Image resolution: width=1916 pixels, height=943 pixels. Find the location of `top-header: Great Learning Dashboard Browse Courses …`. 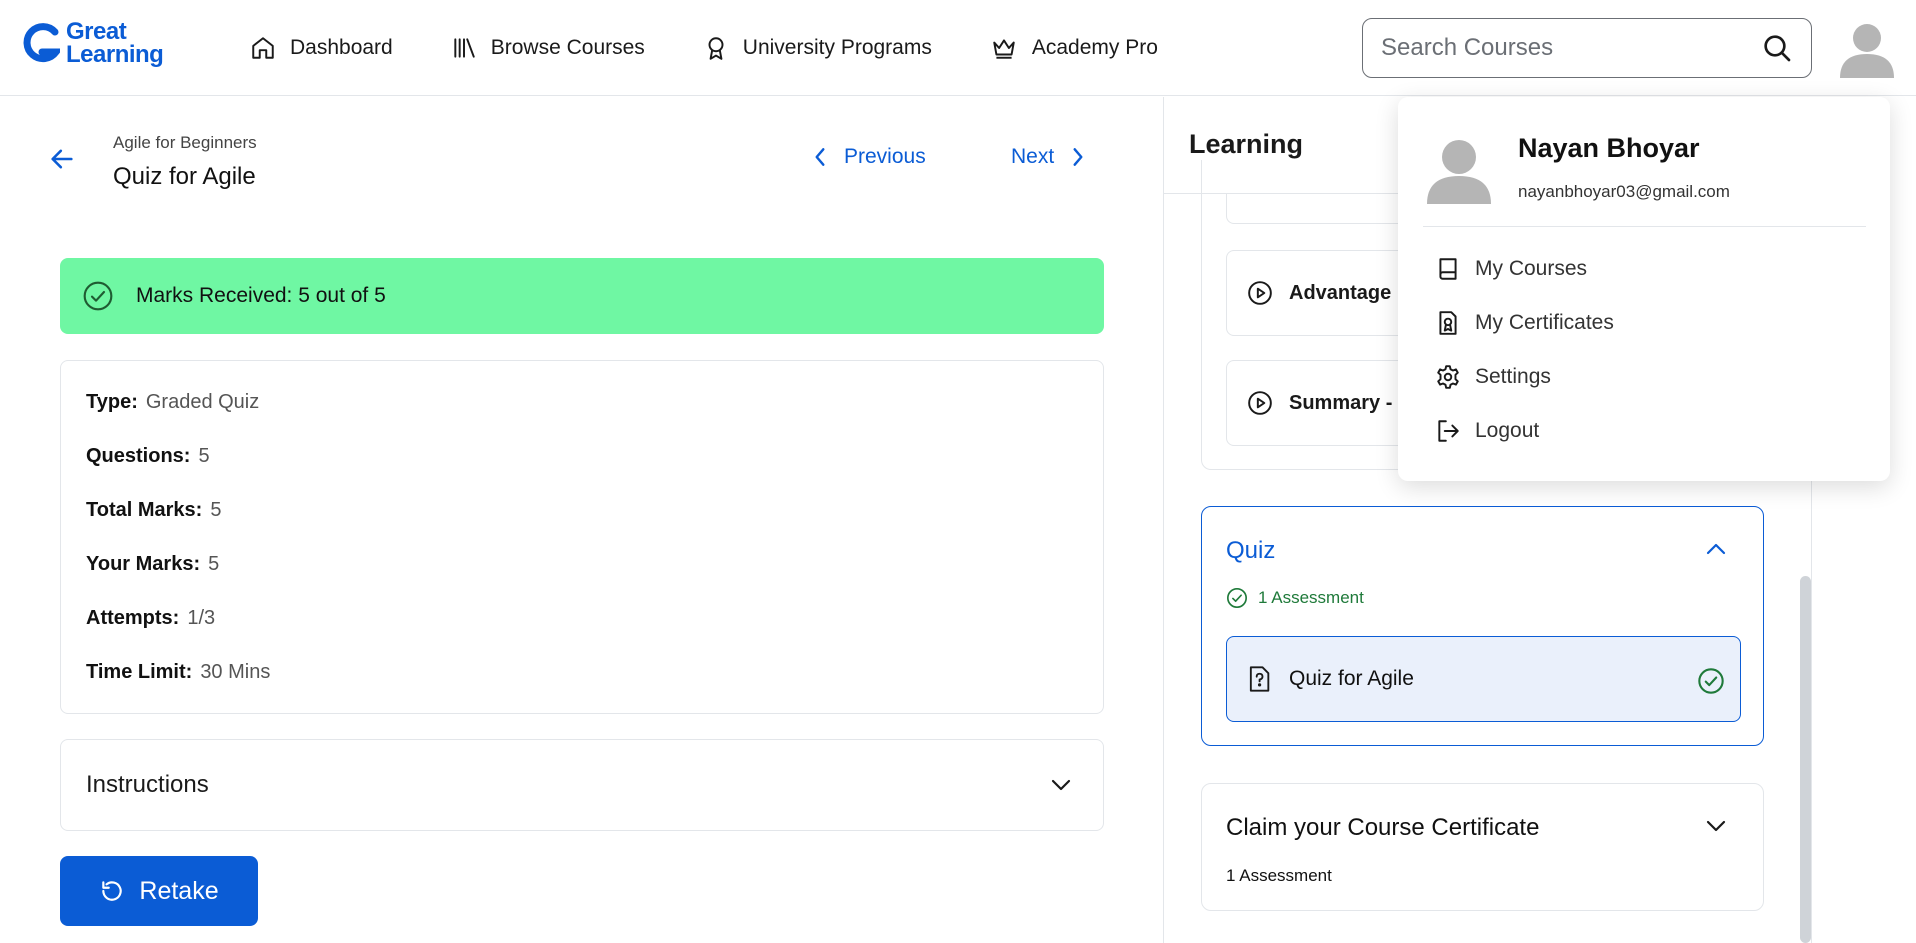

top-header: Great Learning Dashboard Browse Courses … is located at coordinates (958, 48).